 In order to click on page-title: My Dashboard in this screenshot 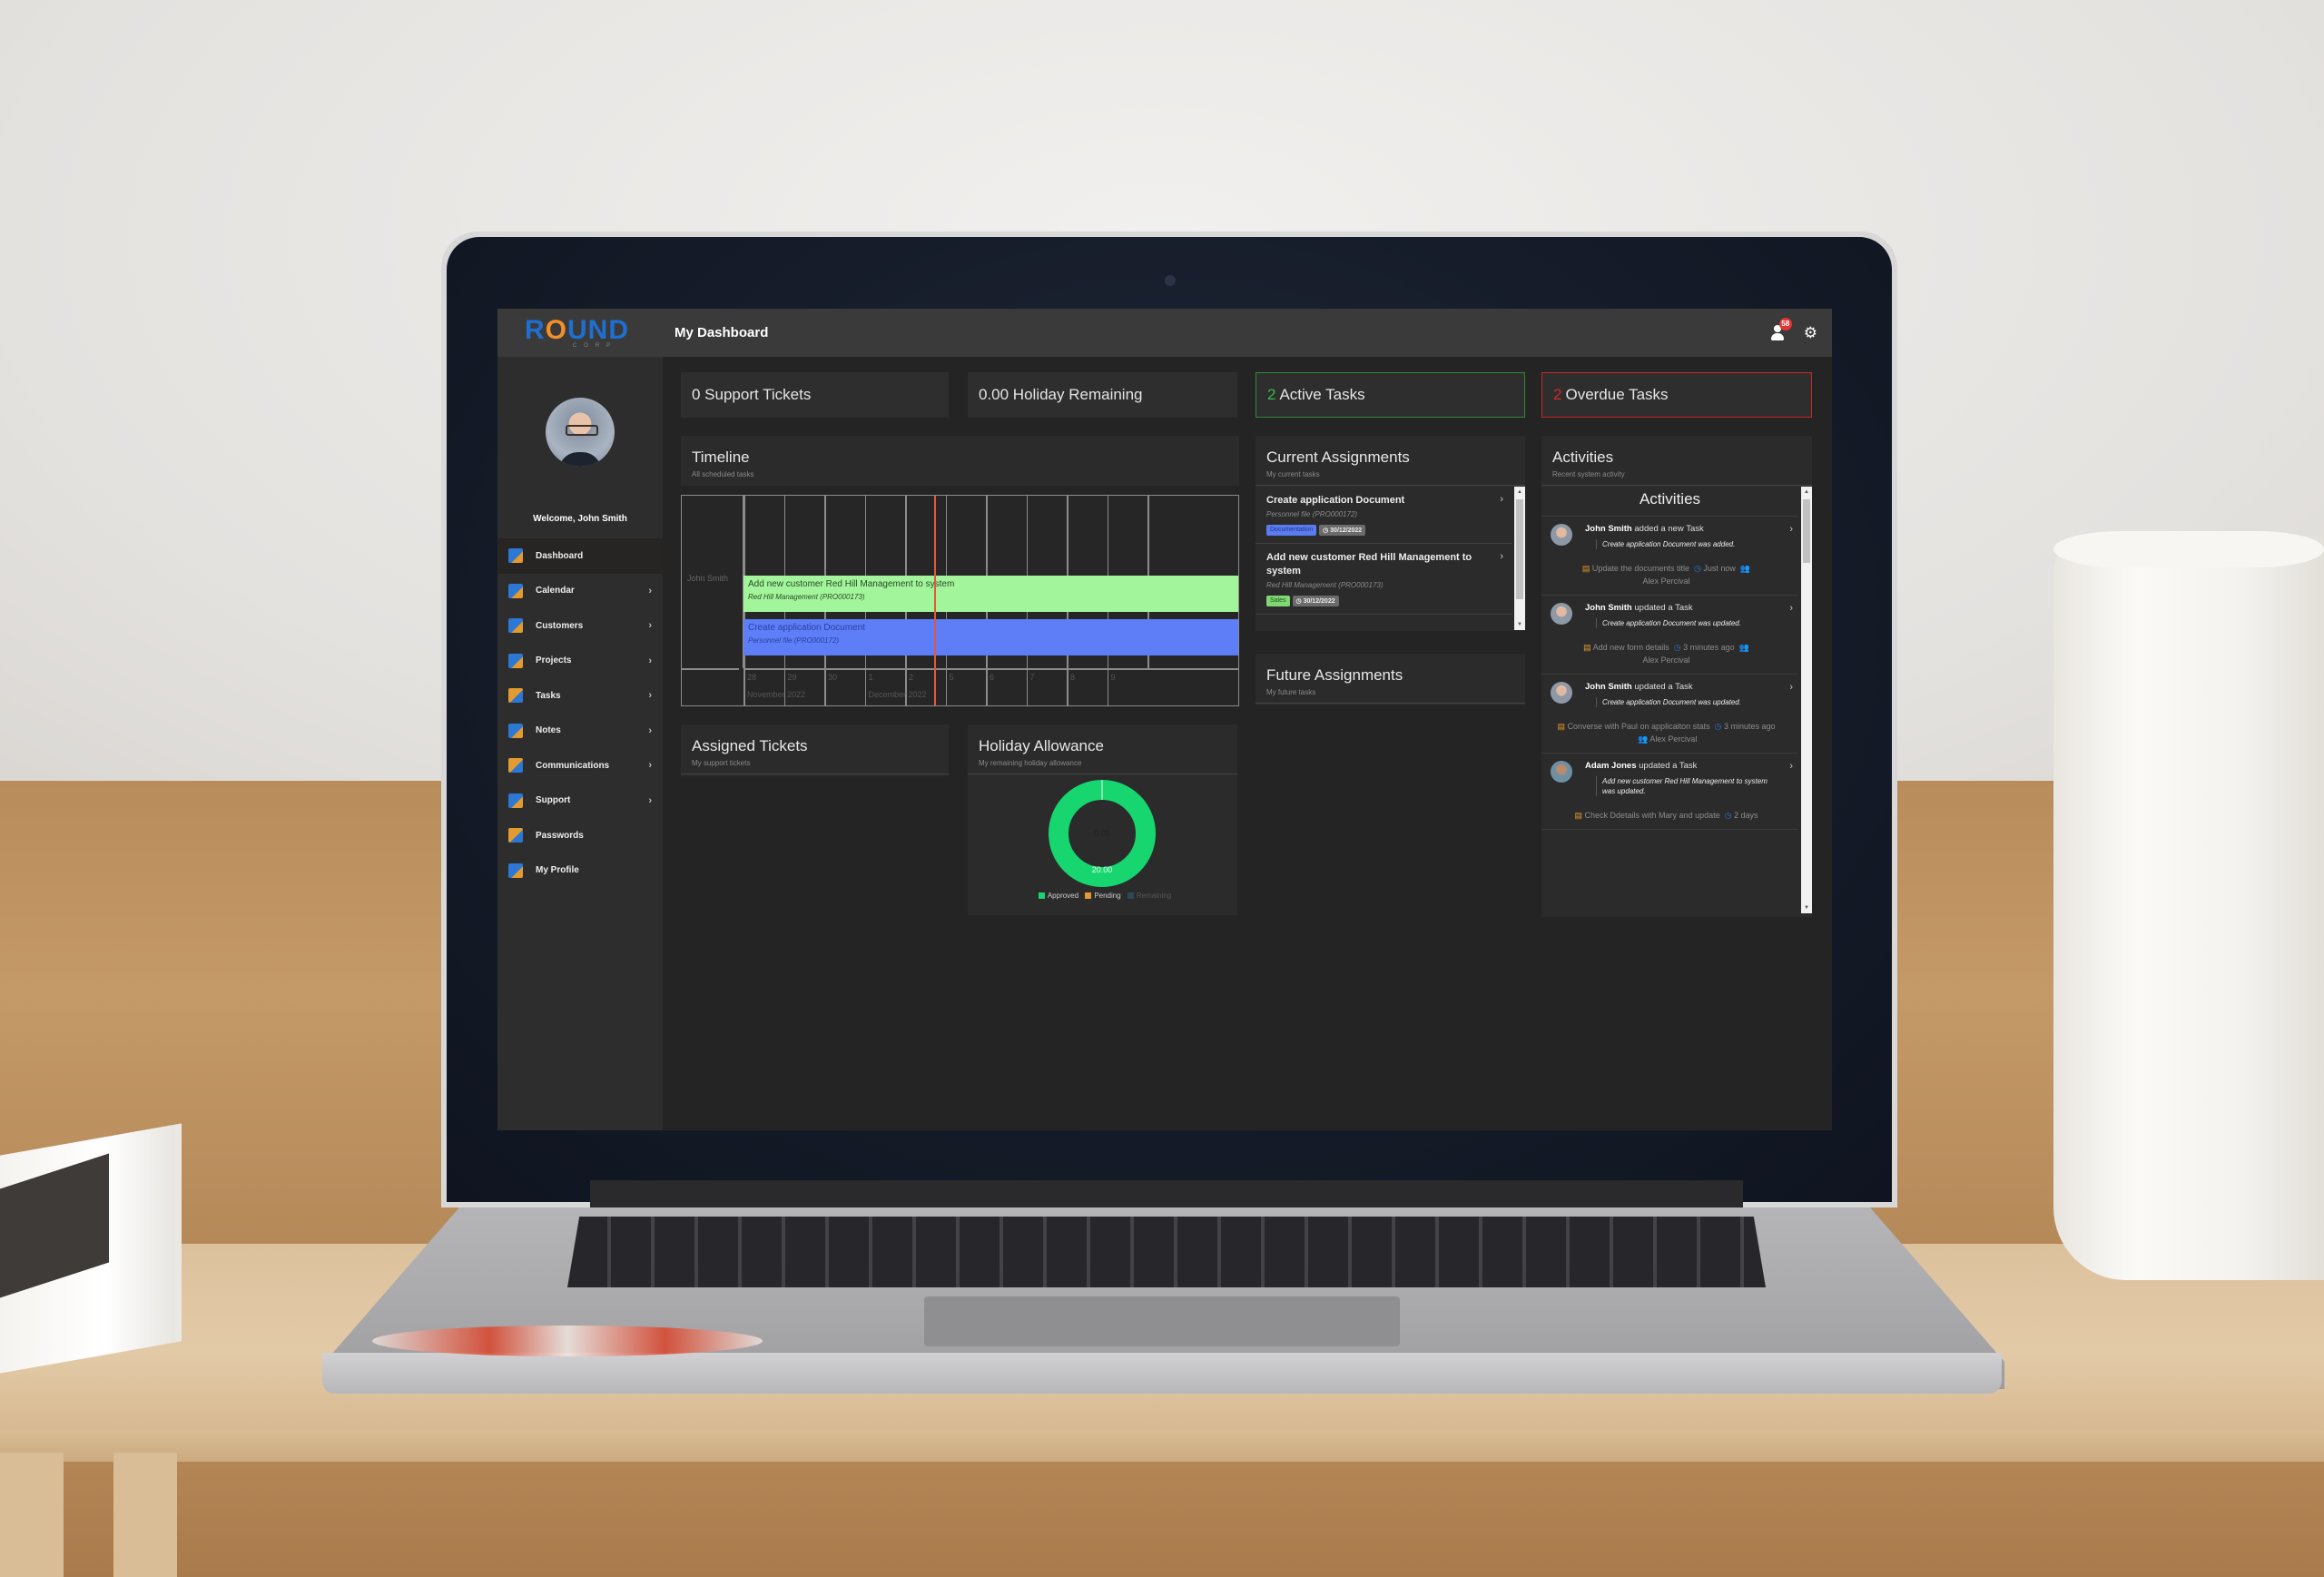, I will do `click(722, 332)`.